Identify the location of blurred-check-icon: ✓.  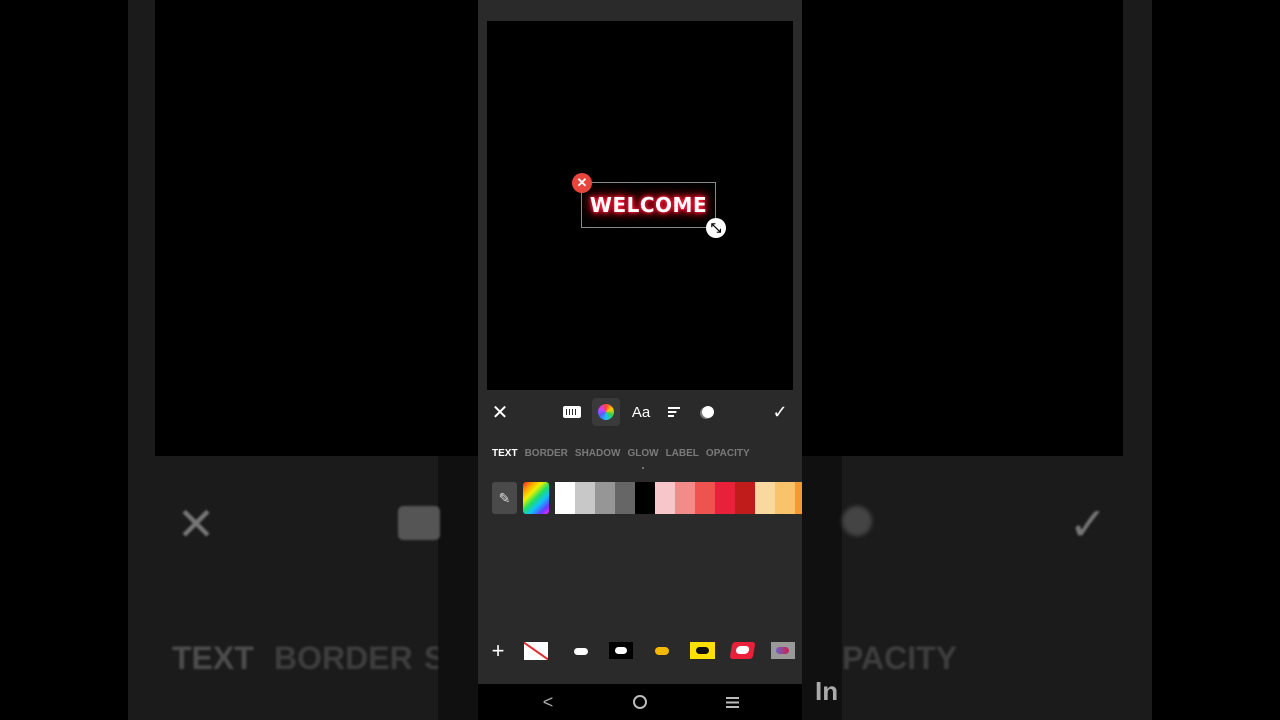
(1088, 524).